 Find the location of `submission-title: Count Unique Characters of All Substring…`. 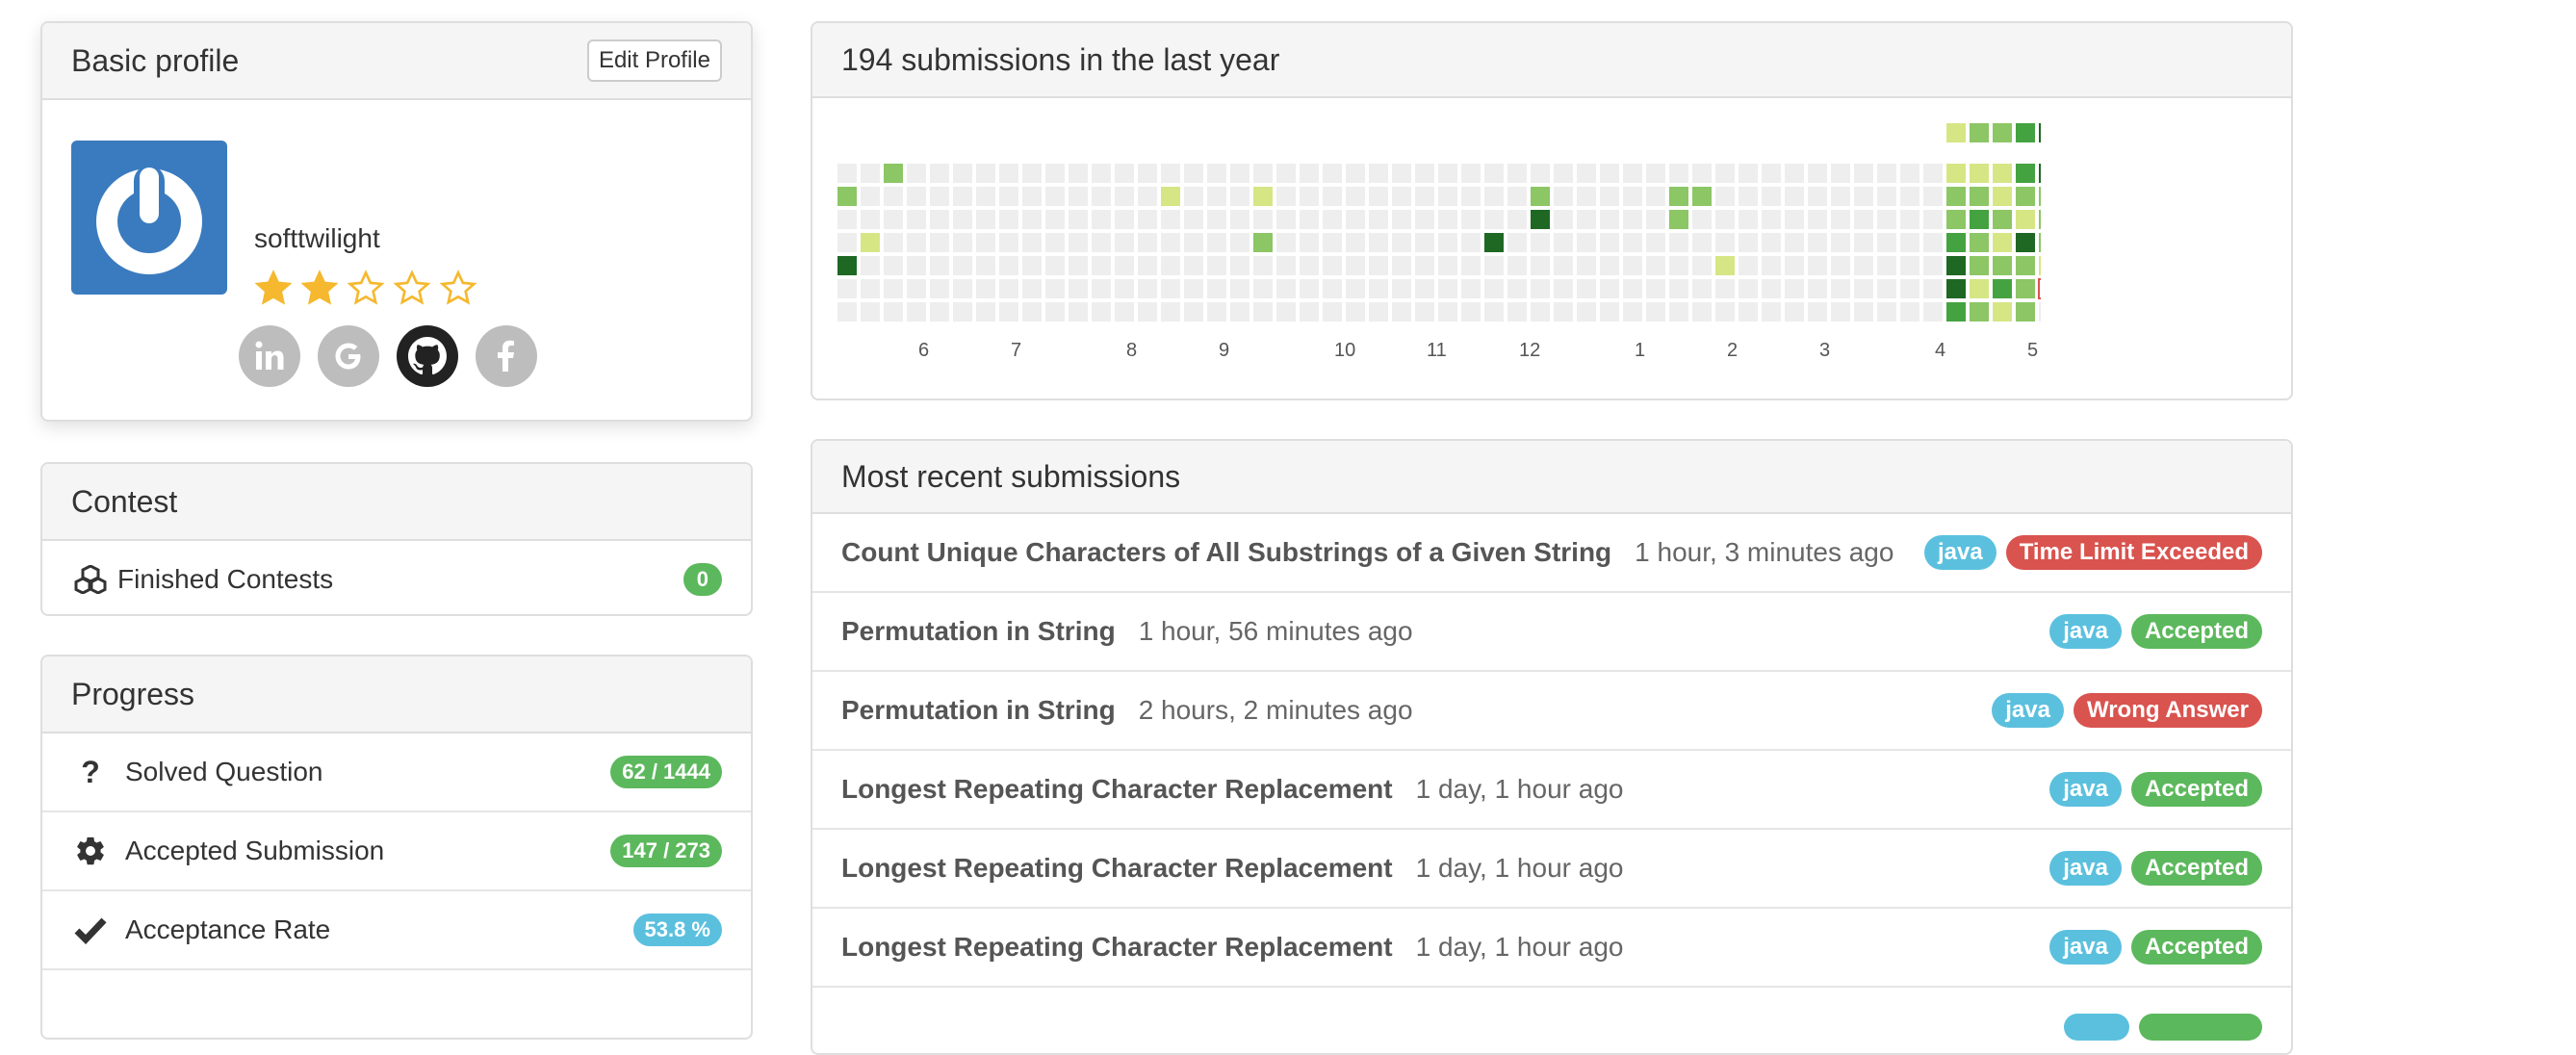

submission-title: Count Unique Characters of All Substring… is located at coordinates (1226, 552).